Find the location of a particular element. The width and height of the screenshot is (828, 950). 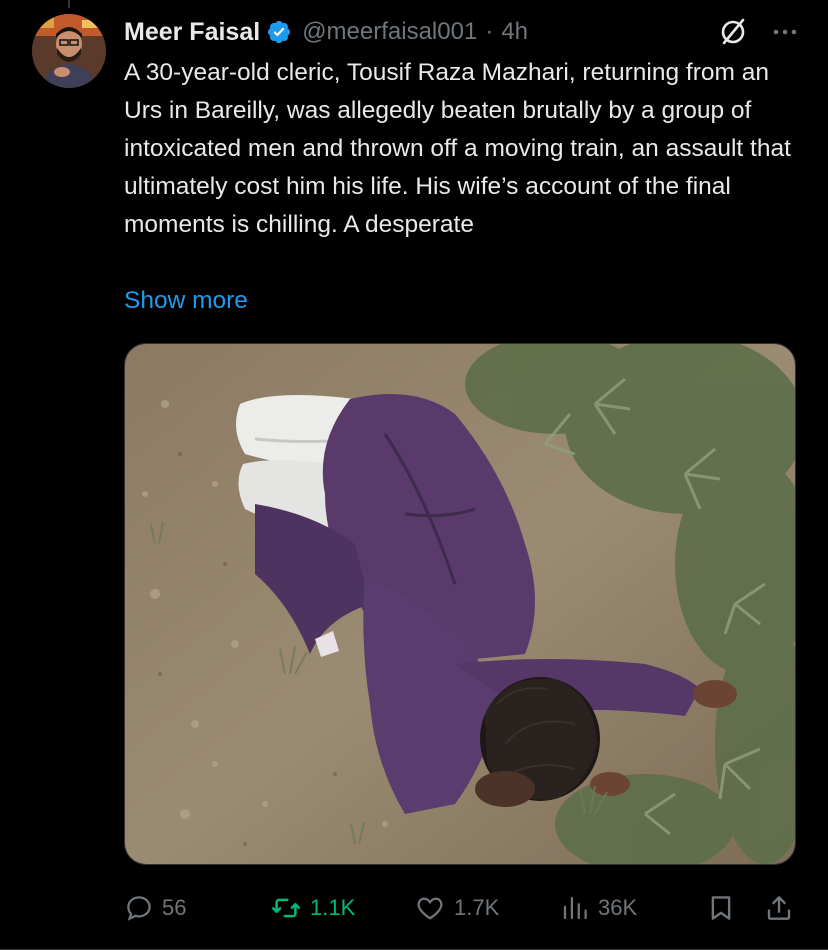

bookmark-icon is located at coordinates (721, 908).